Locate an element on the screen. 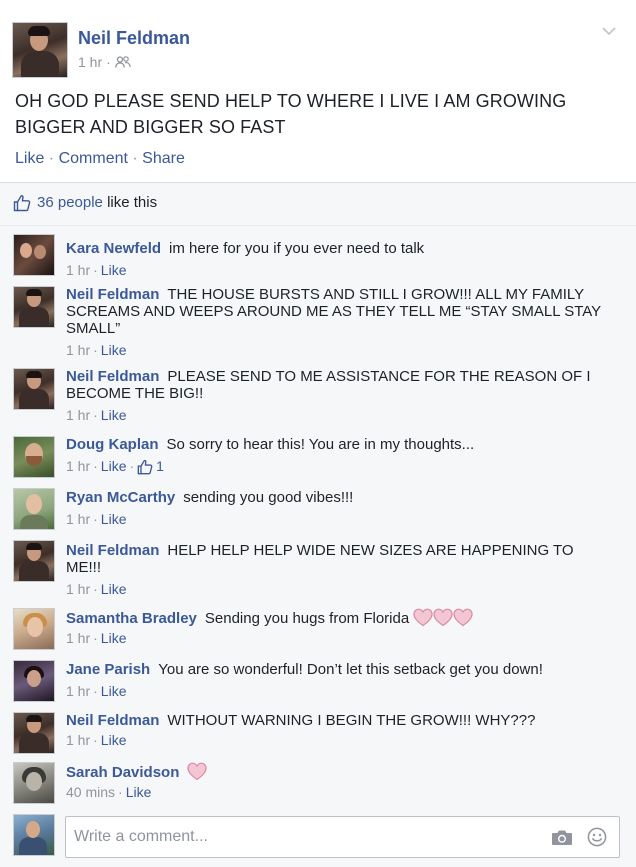  comment-time: 40 mins is located at coordinates (90, 792).